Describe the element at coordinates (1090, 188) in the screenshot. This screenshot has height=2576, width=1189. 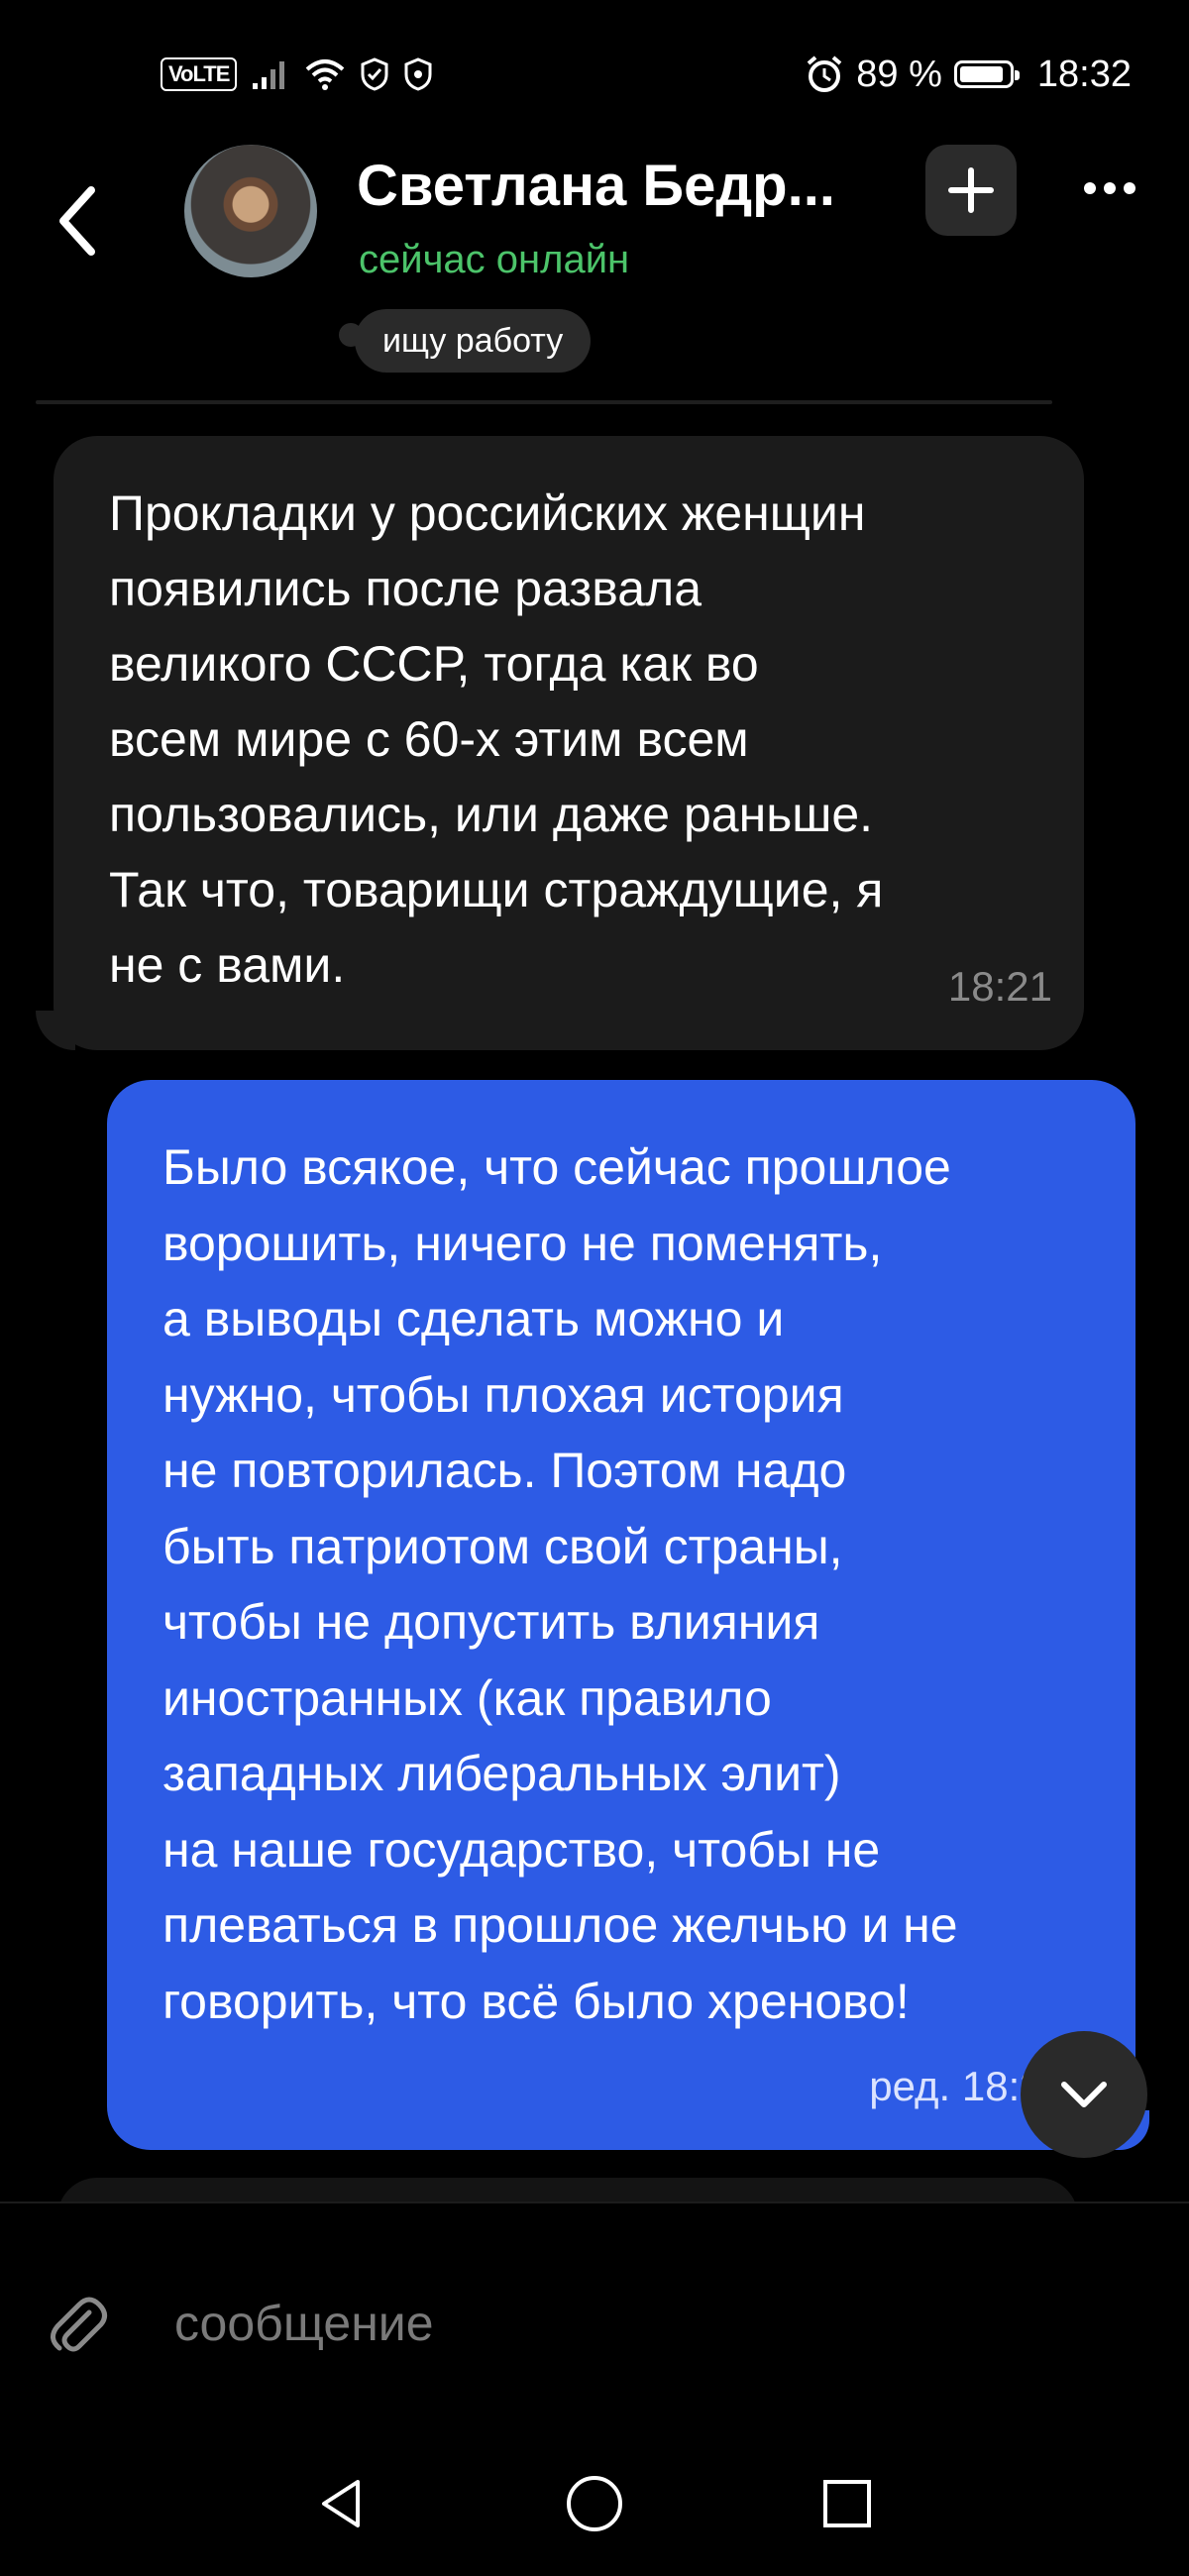
I see `more-dots-icon` at that location.